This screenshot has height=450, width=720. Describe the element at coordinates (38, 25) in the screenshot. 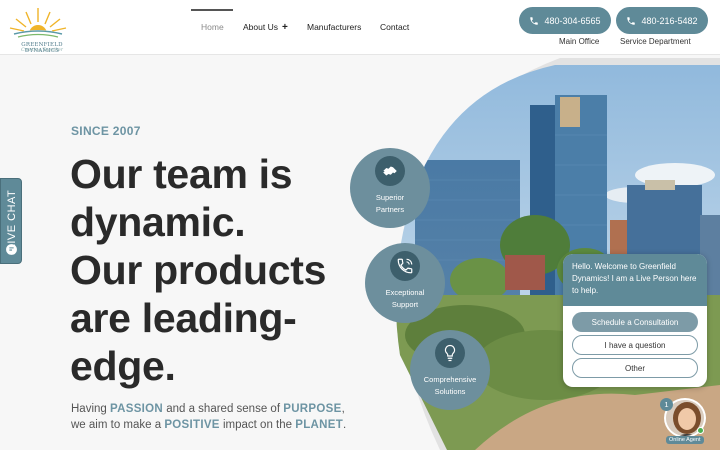

I see `sunrise-logo-icon` at that location.